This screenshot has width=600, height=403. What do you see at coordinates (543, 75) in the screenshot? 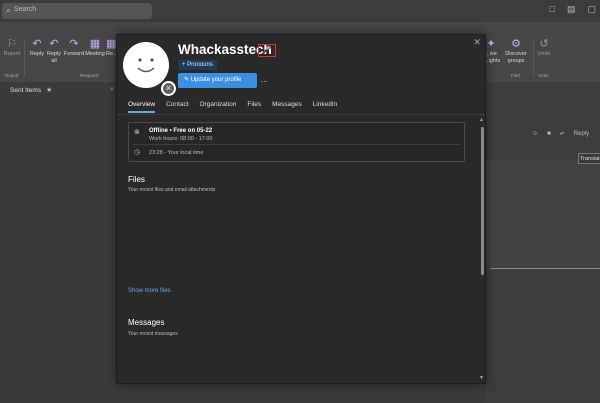
I see `group-label: Undo` at bounding box center [543, 75].